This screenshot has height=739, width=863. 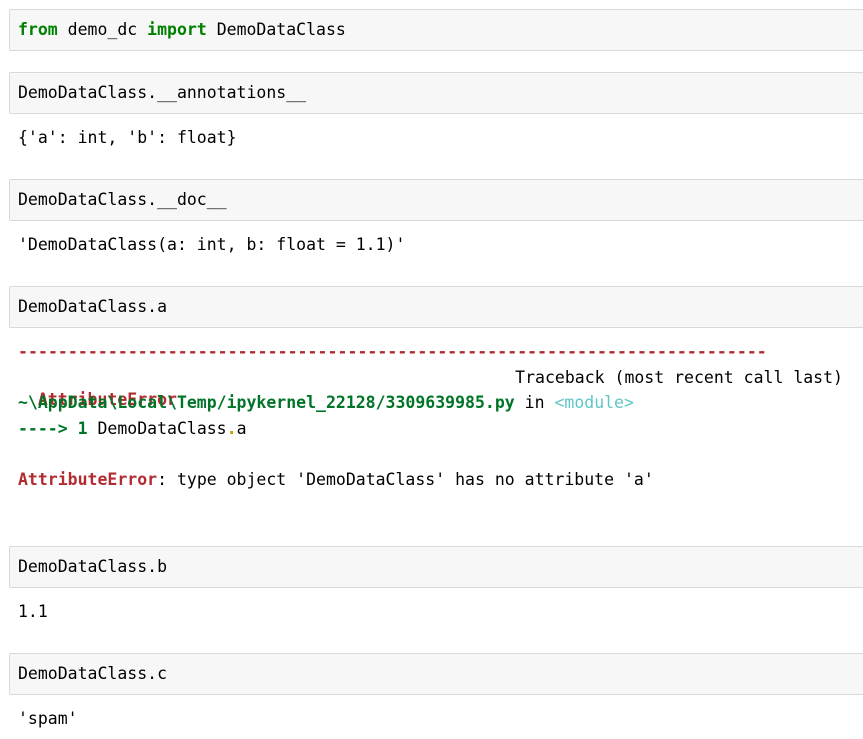 What do you see at coordinates (534, 402) in the screenshot?
I see `traceback-in: in` at bounding box center [534, 402].